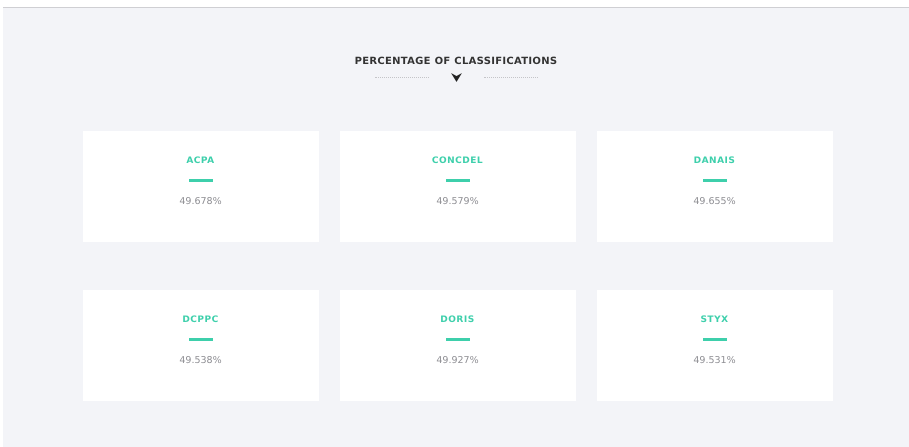 This screenshot has height=447, width=909. I want to click on percentage-value: 49.531%, so click(714, 360).